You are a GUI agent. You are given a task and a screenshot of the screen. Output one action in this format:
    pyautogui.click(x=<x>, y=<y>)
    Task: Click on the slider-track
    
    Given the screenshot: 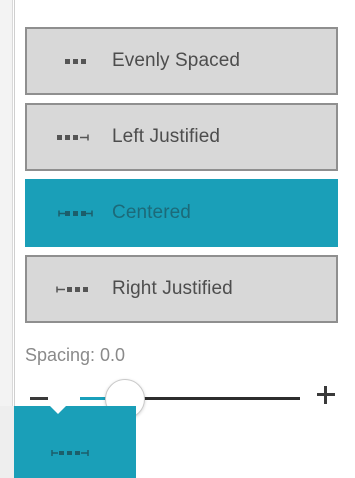 What is the action you would take?
    pyautogui.click(x=190, y=399)
    